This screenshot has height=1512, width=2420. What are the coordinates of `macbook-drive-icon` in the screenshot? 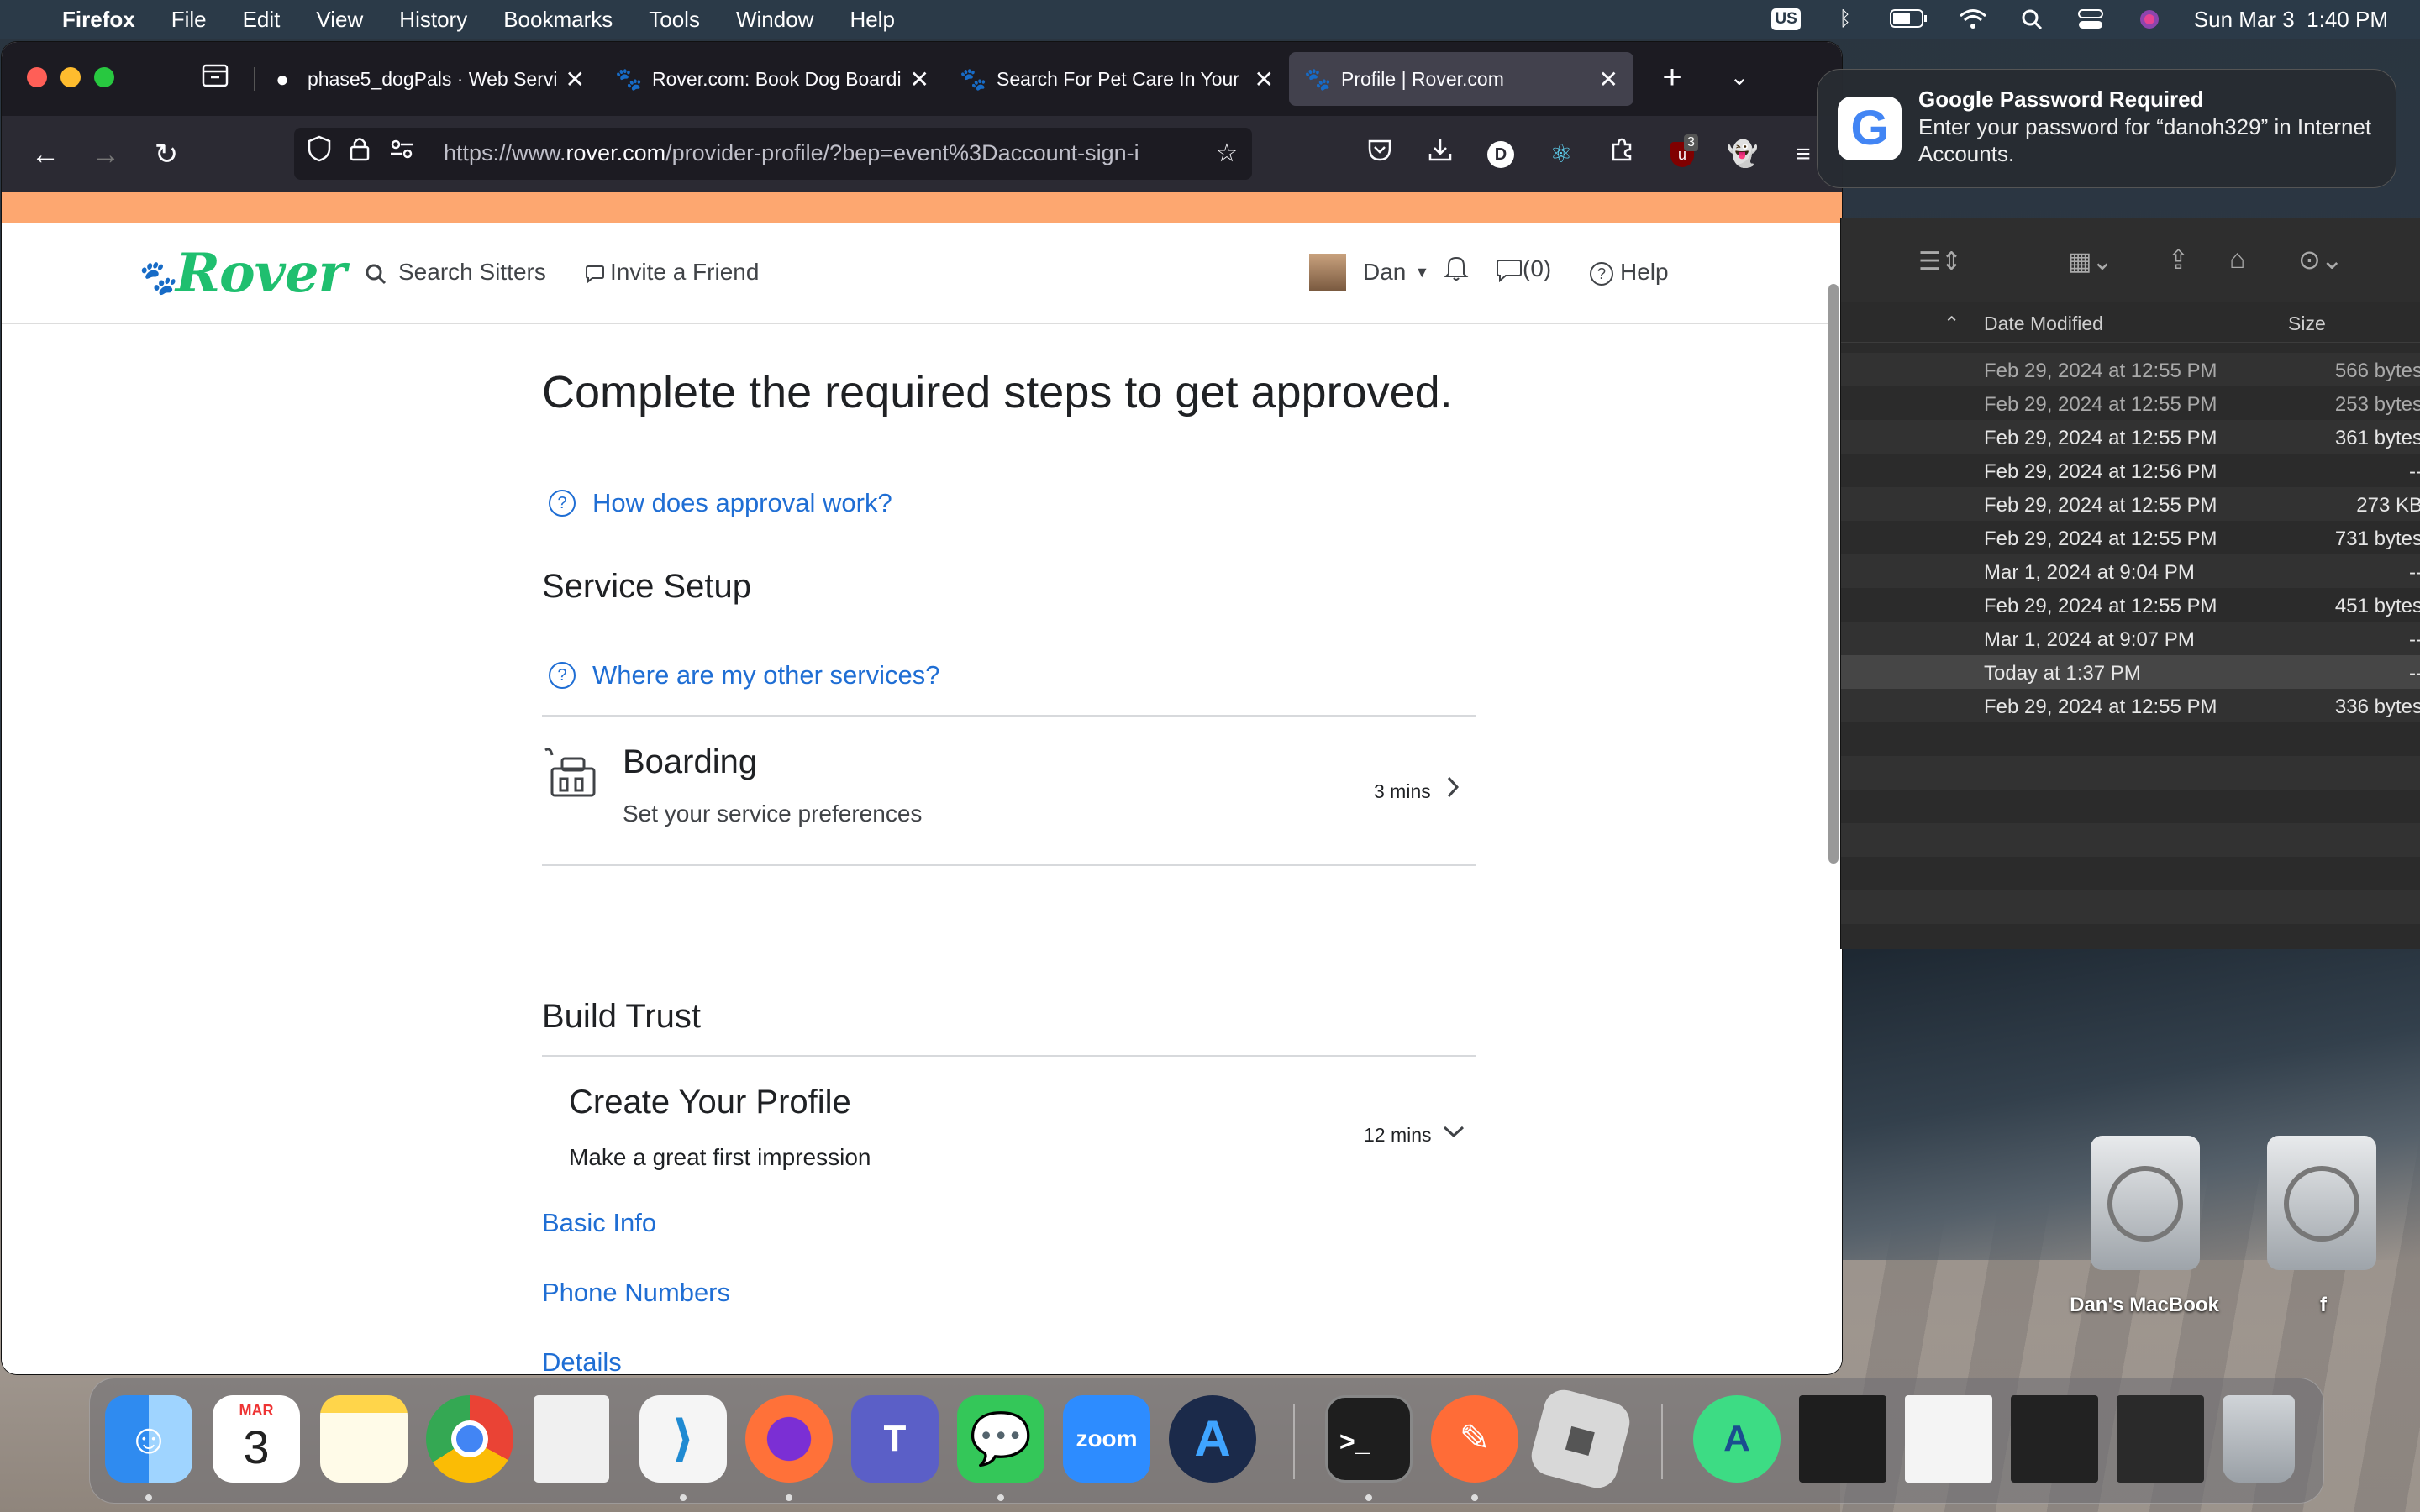 It's located at (2145, 1203).